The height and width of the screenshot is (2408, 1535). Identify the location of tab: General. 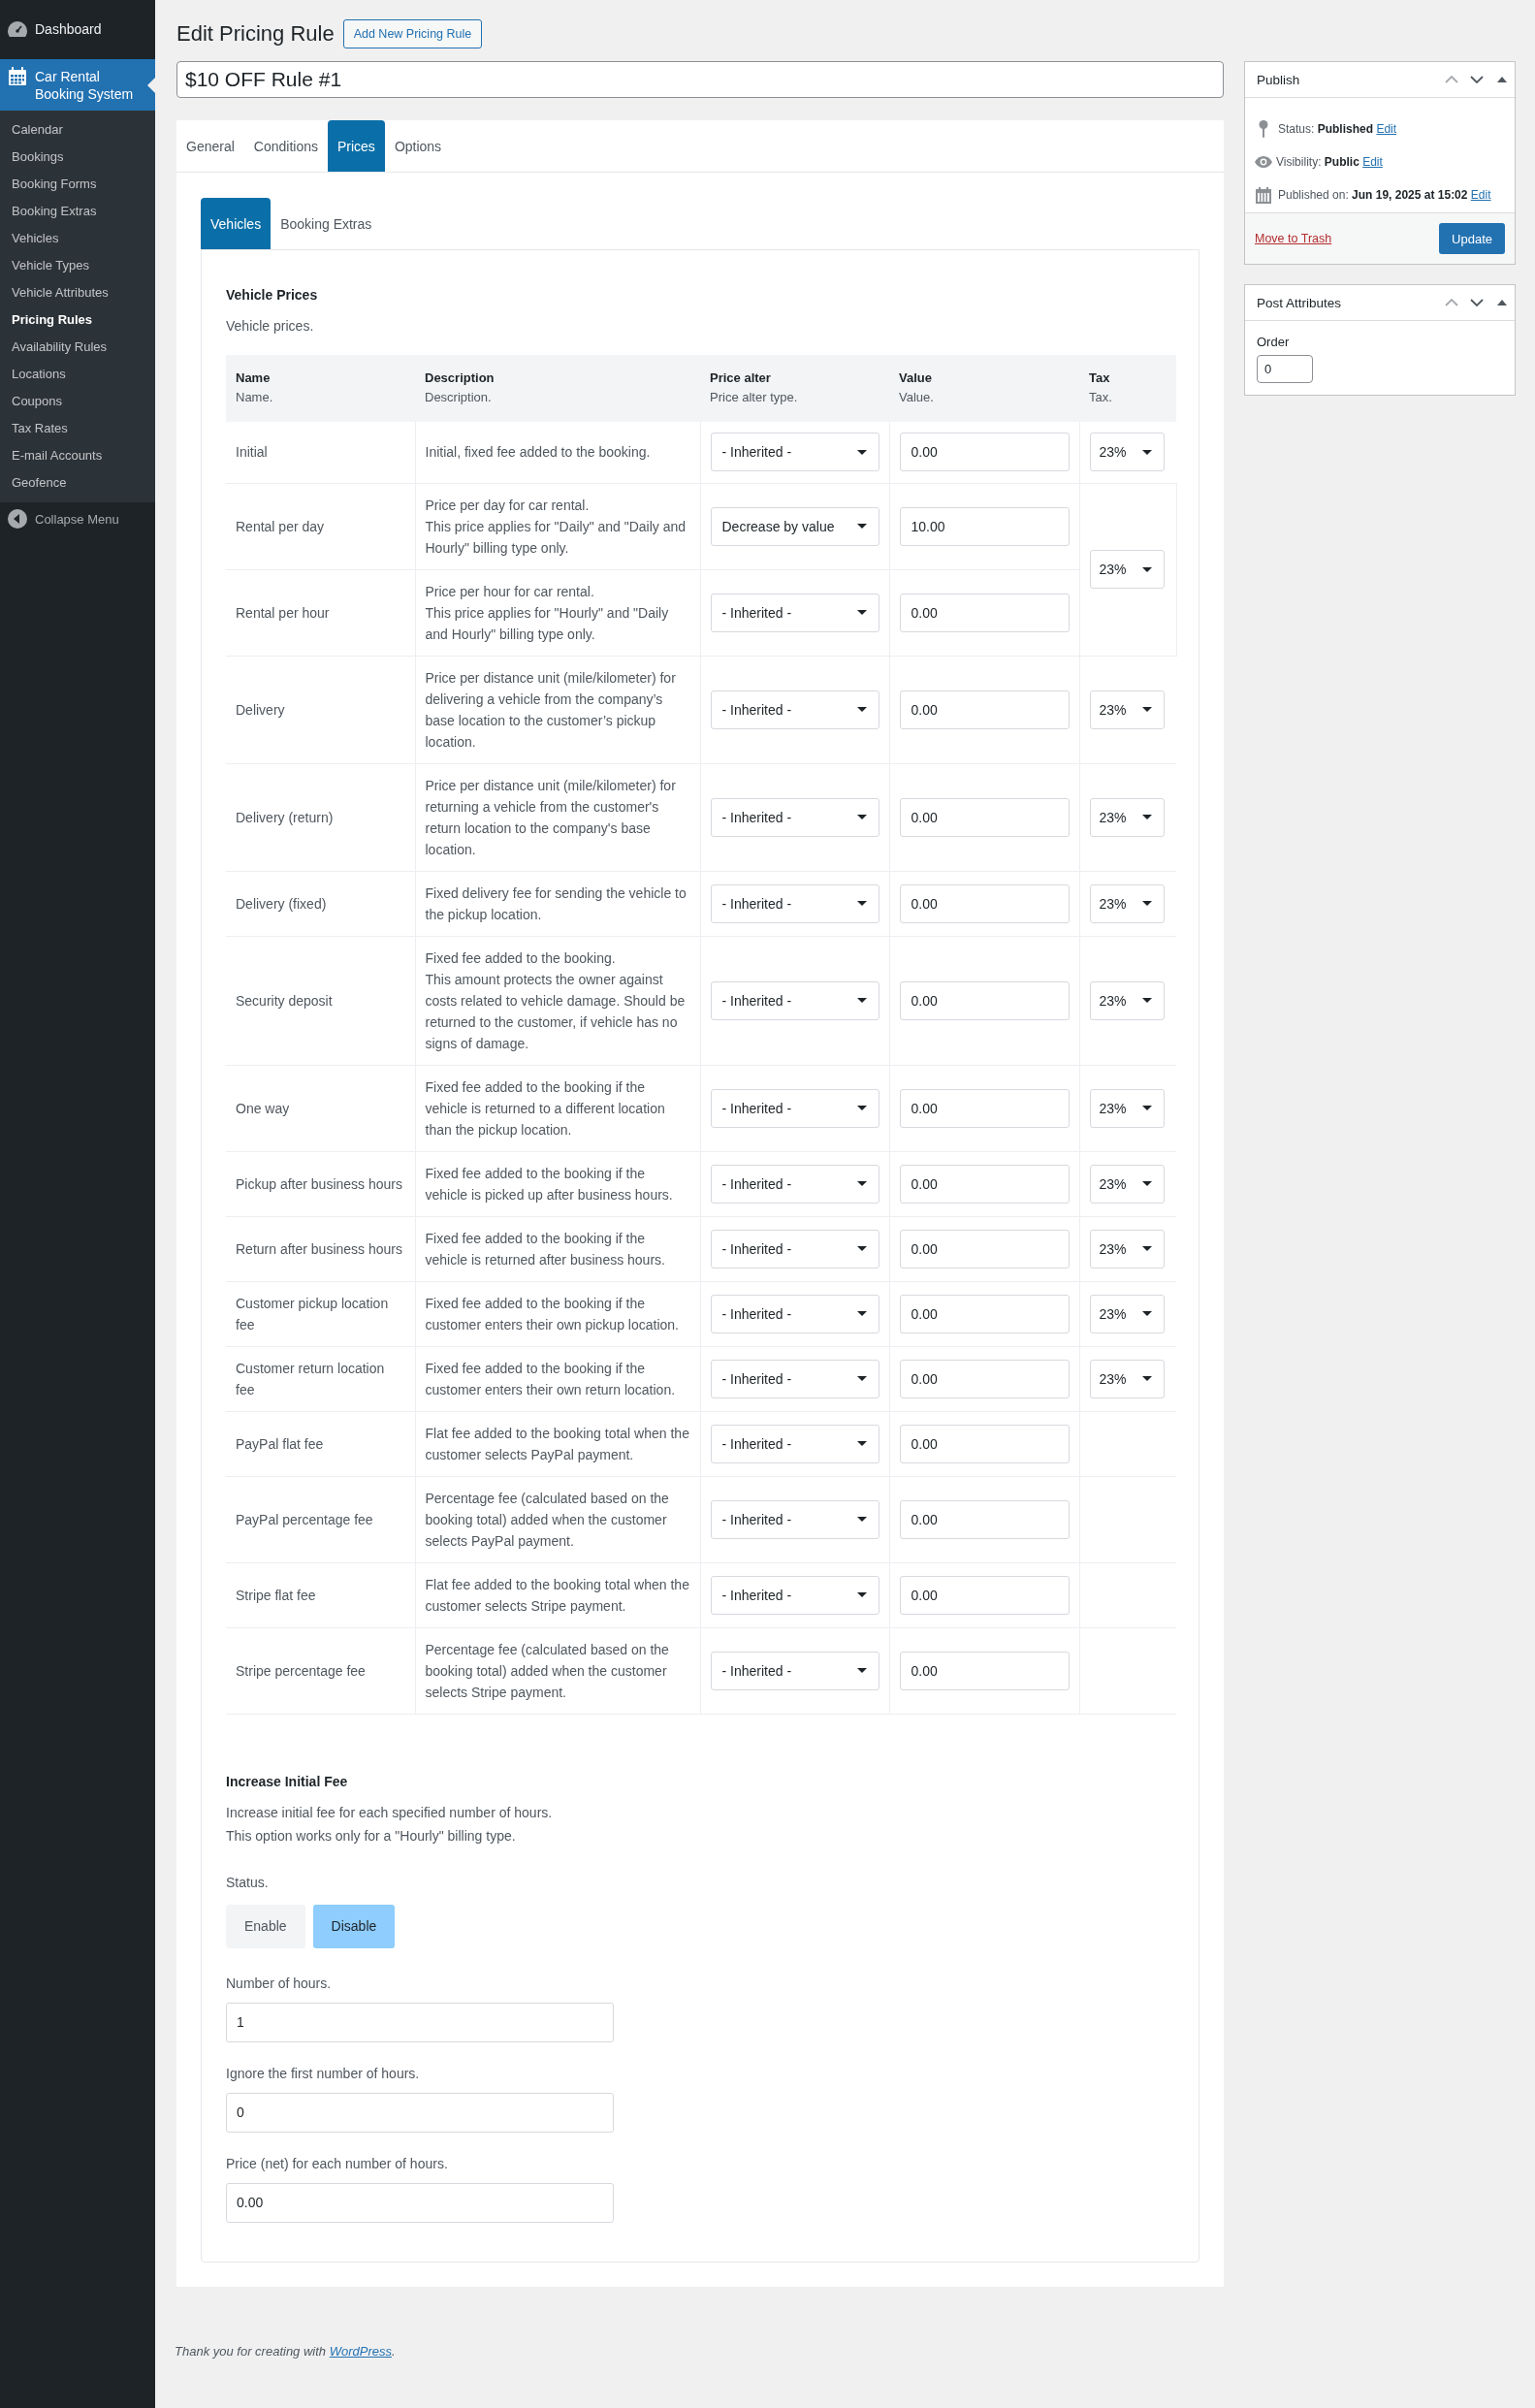
(210, 146).